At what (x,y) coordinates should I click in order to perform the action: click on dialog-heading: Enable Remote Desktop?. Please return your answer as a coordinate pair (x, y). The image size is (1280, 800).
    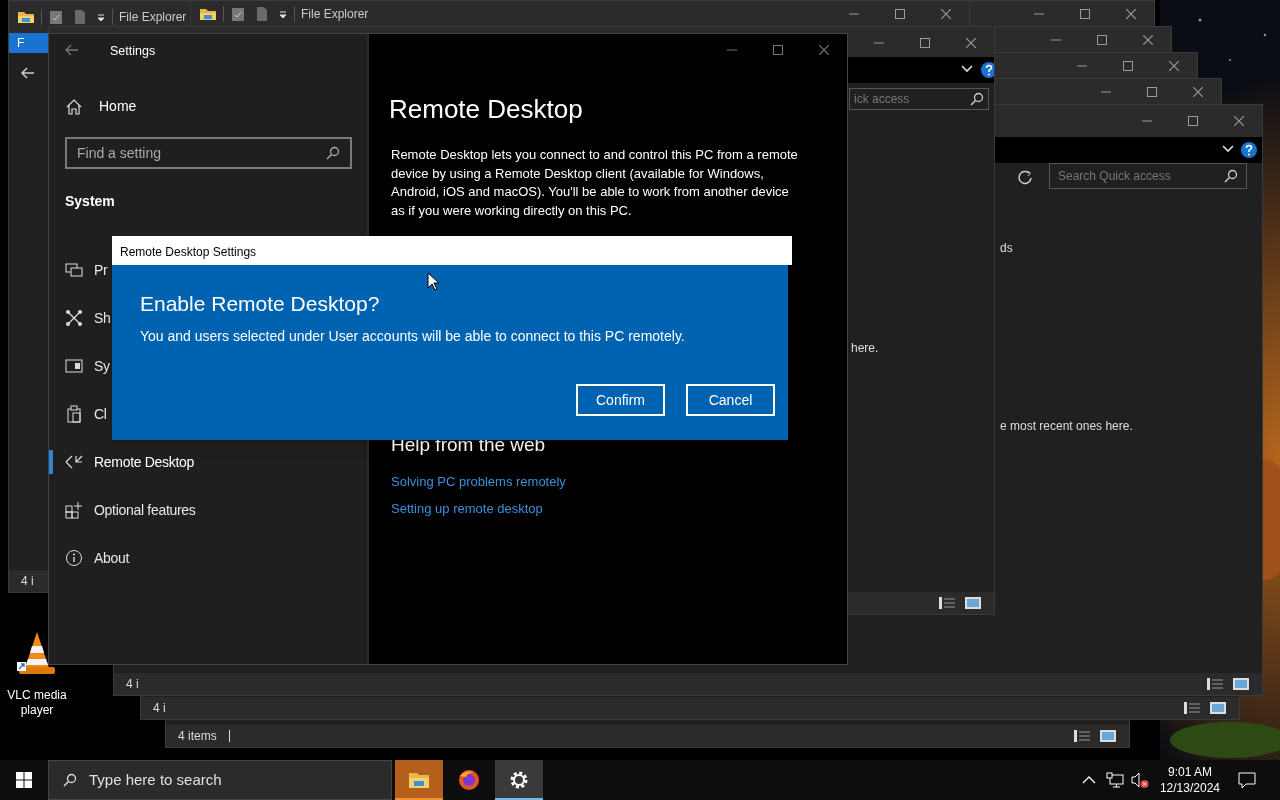
    Looking at the image, I should click on (260, 304).